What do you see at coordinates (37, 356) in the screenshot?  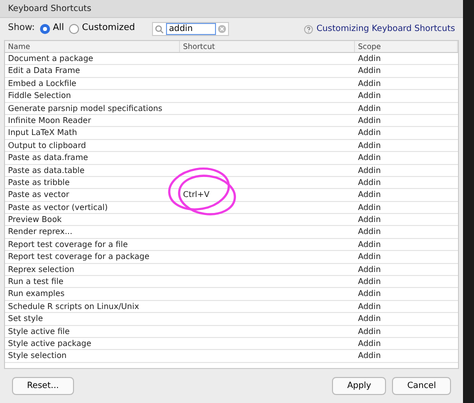 I see `table-cell-text: Style selection` at bounding box center [37, 356].